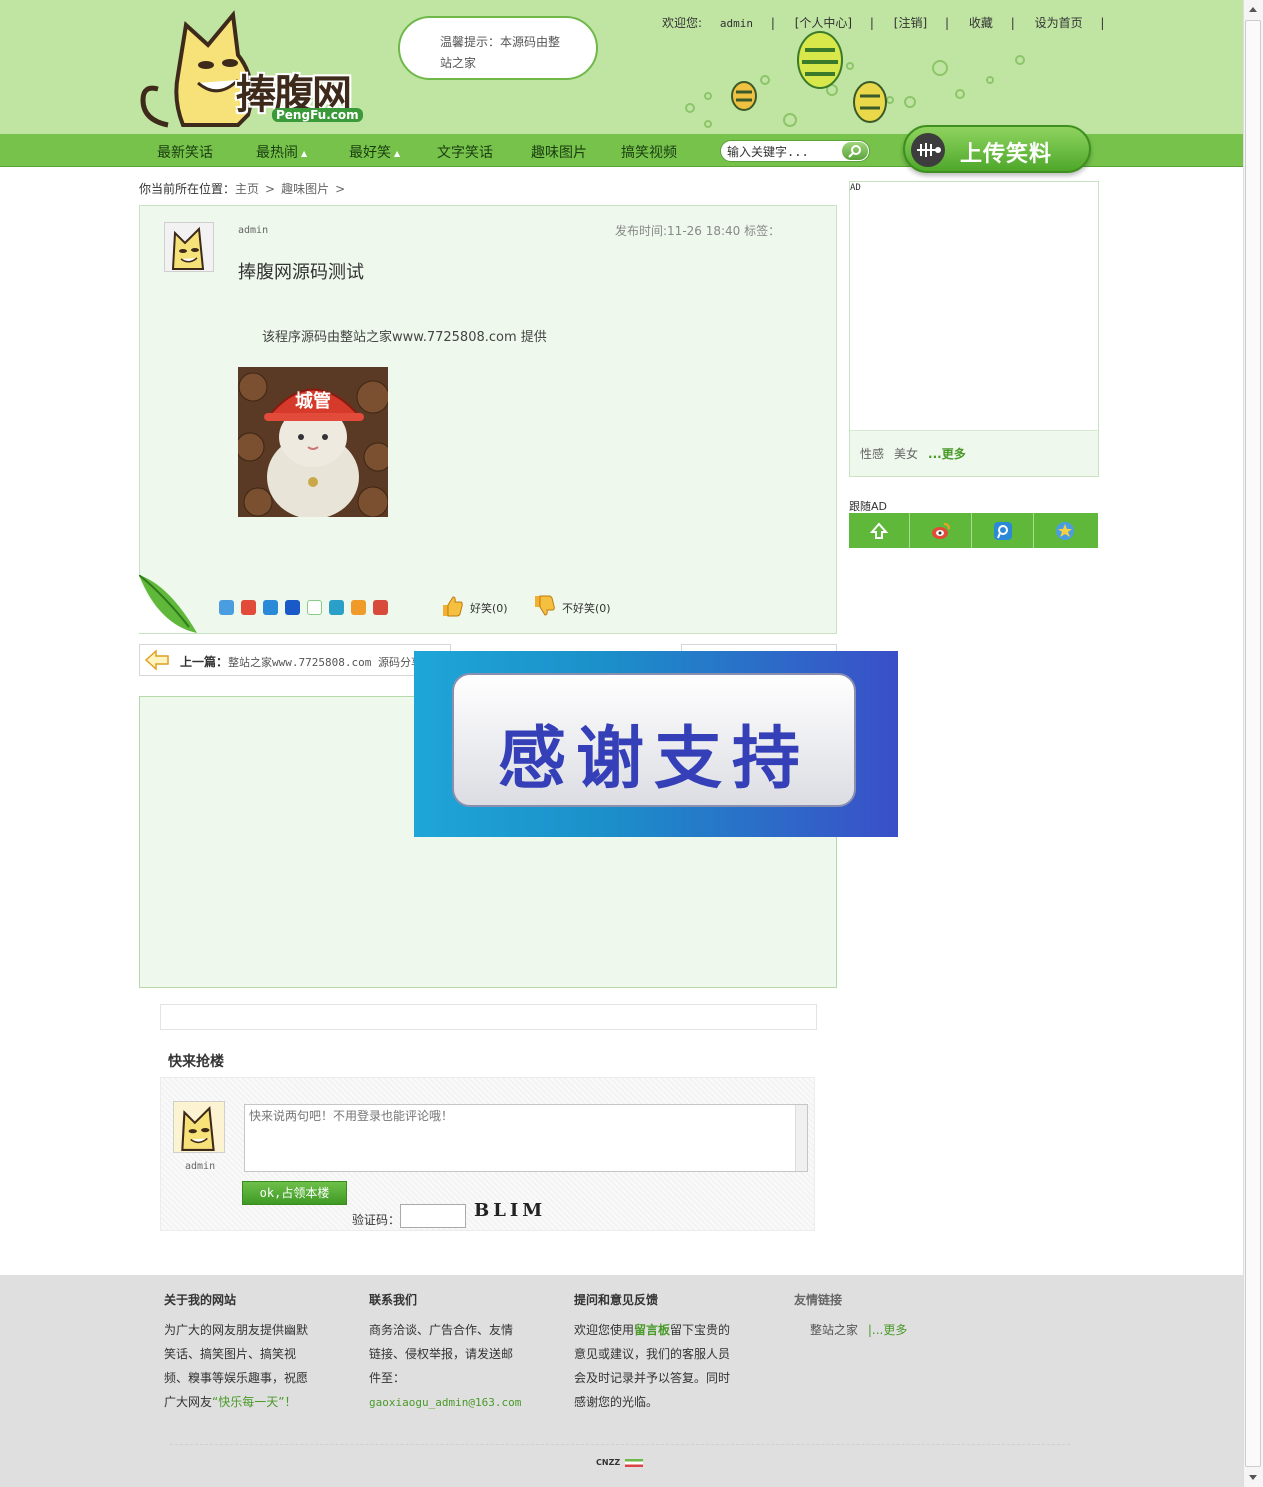 This screenshot has height=1487, width=1263. I want to click on image-caption: 城管, so click(313, 401).